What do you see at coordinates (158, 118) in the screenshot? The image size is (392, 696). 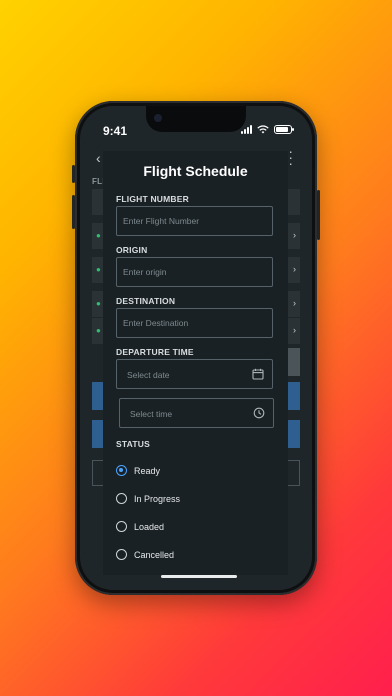 I see `camera-icon` at bounding box center [158, 118].